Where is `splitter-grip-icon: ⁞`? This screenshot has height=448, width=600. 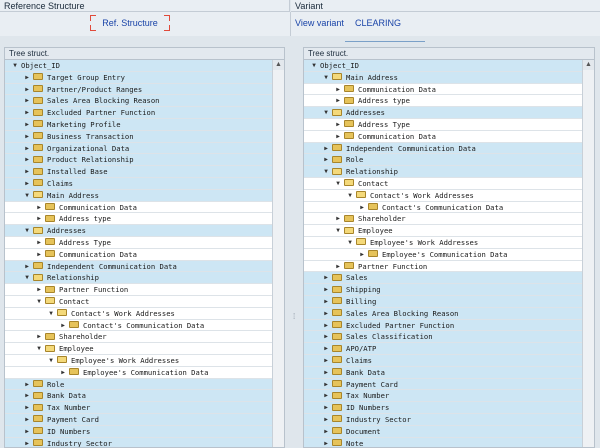 splitter-grip-icon: ⁞ is located at coordinates (294, 316).